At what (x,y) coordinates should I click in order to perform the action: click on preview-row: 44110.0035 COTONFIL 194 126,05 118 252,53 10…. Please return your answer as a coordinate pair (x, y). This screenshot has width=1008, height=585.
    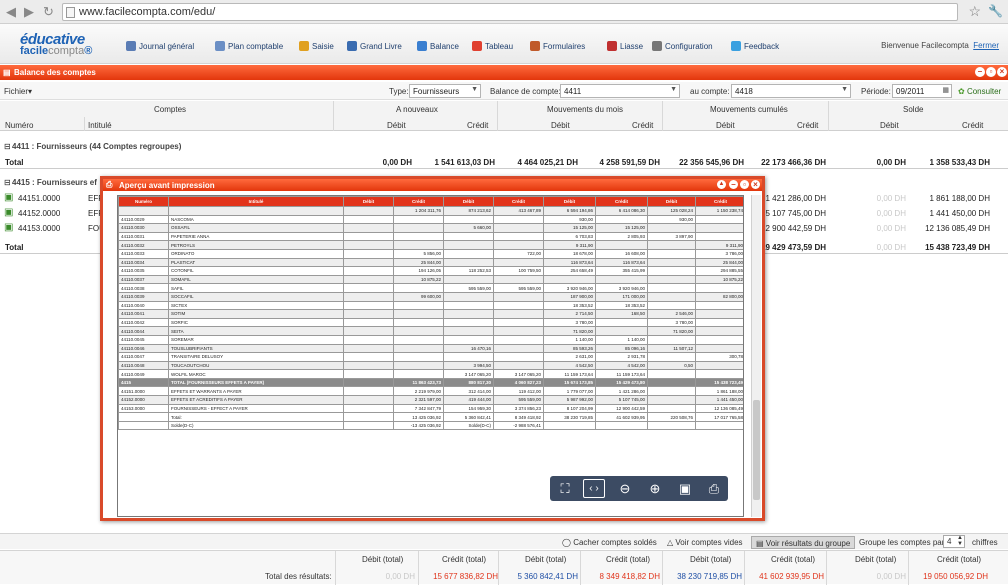
    Looking at the image, I should click on (430, 271).